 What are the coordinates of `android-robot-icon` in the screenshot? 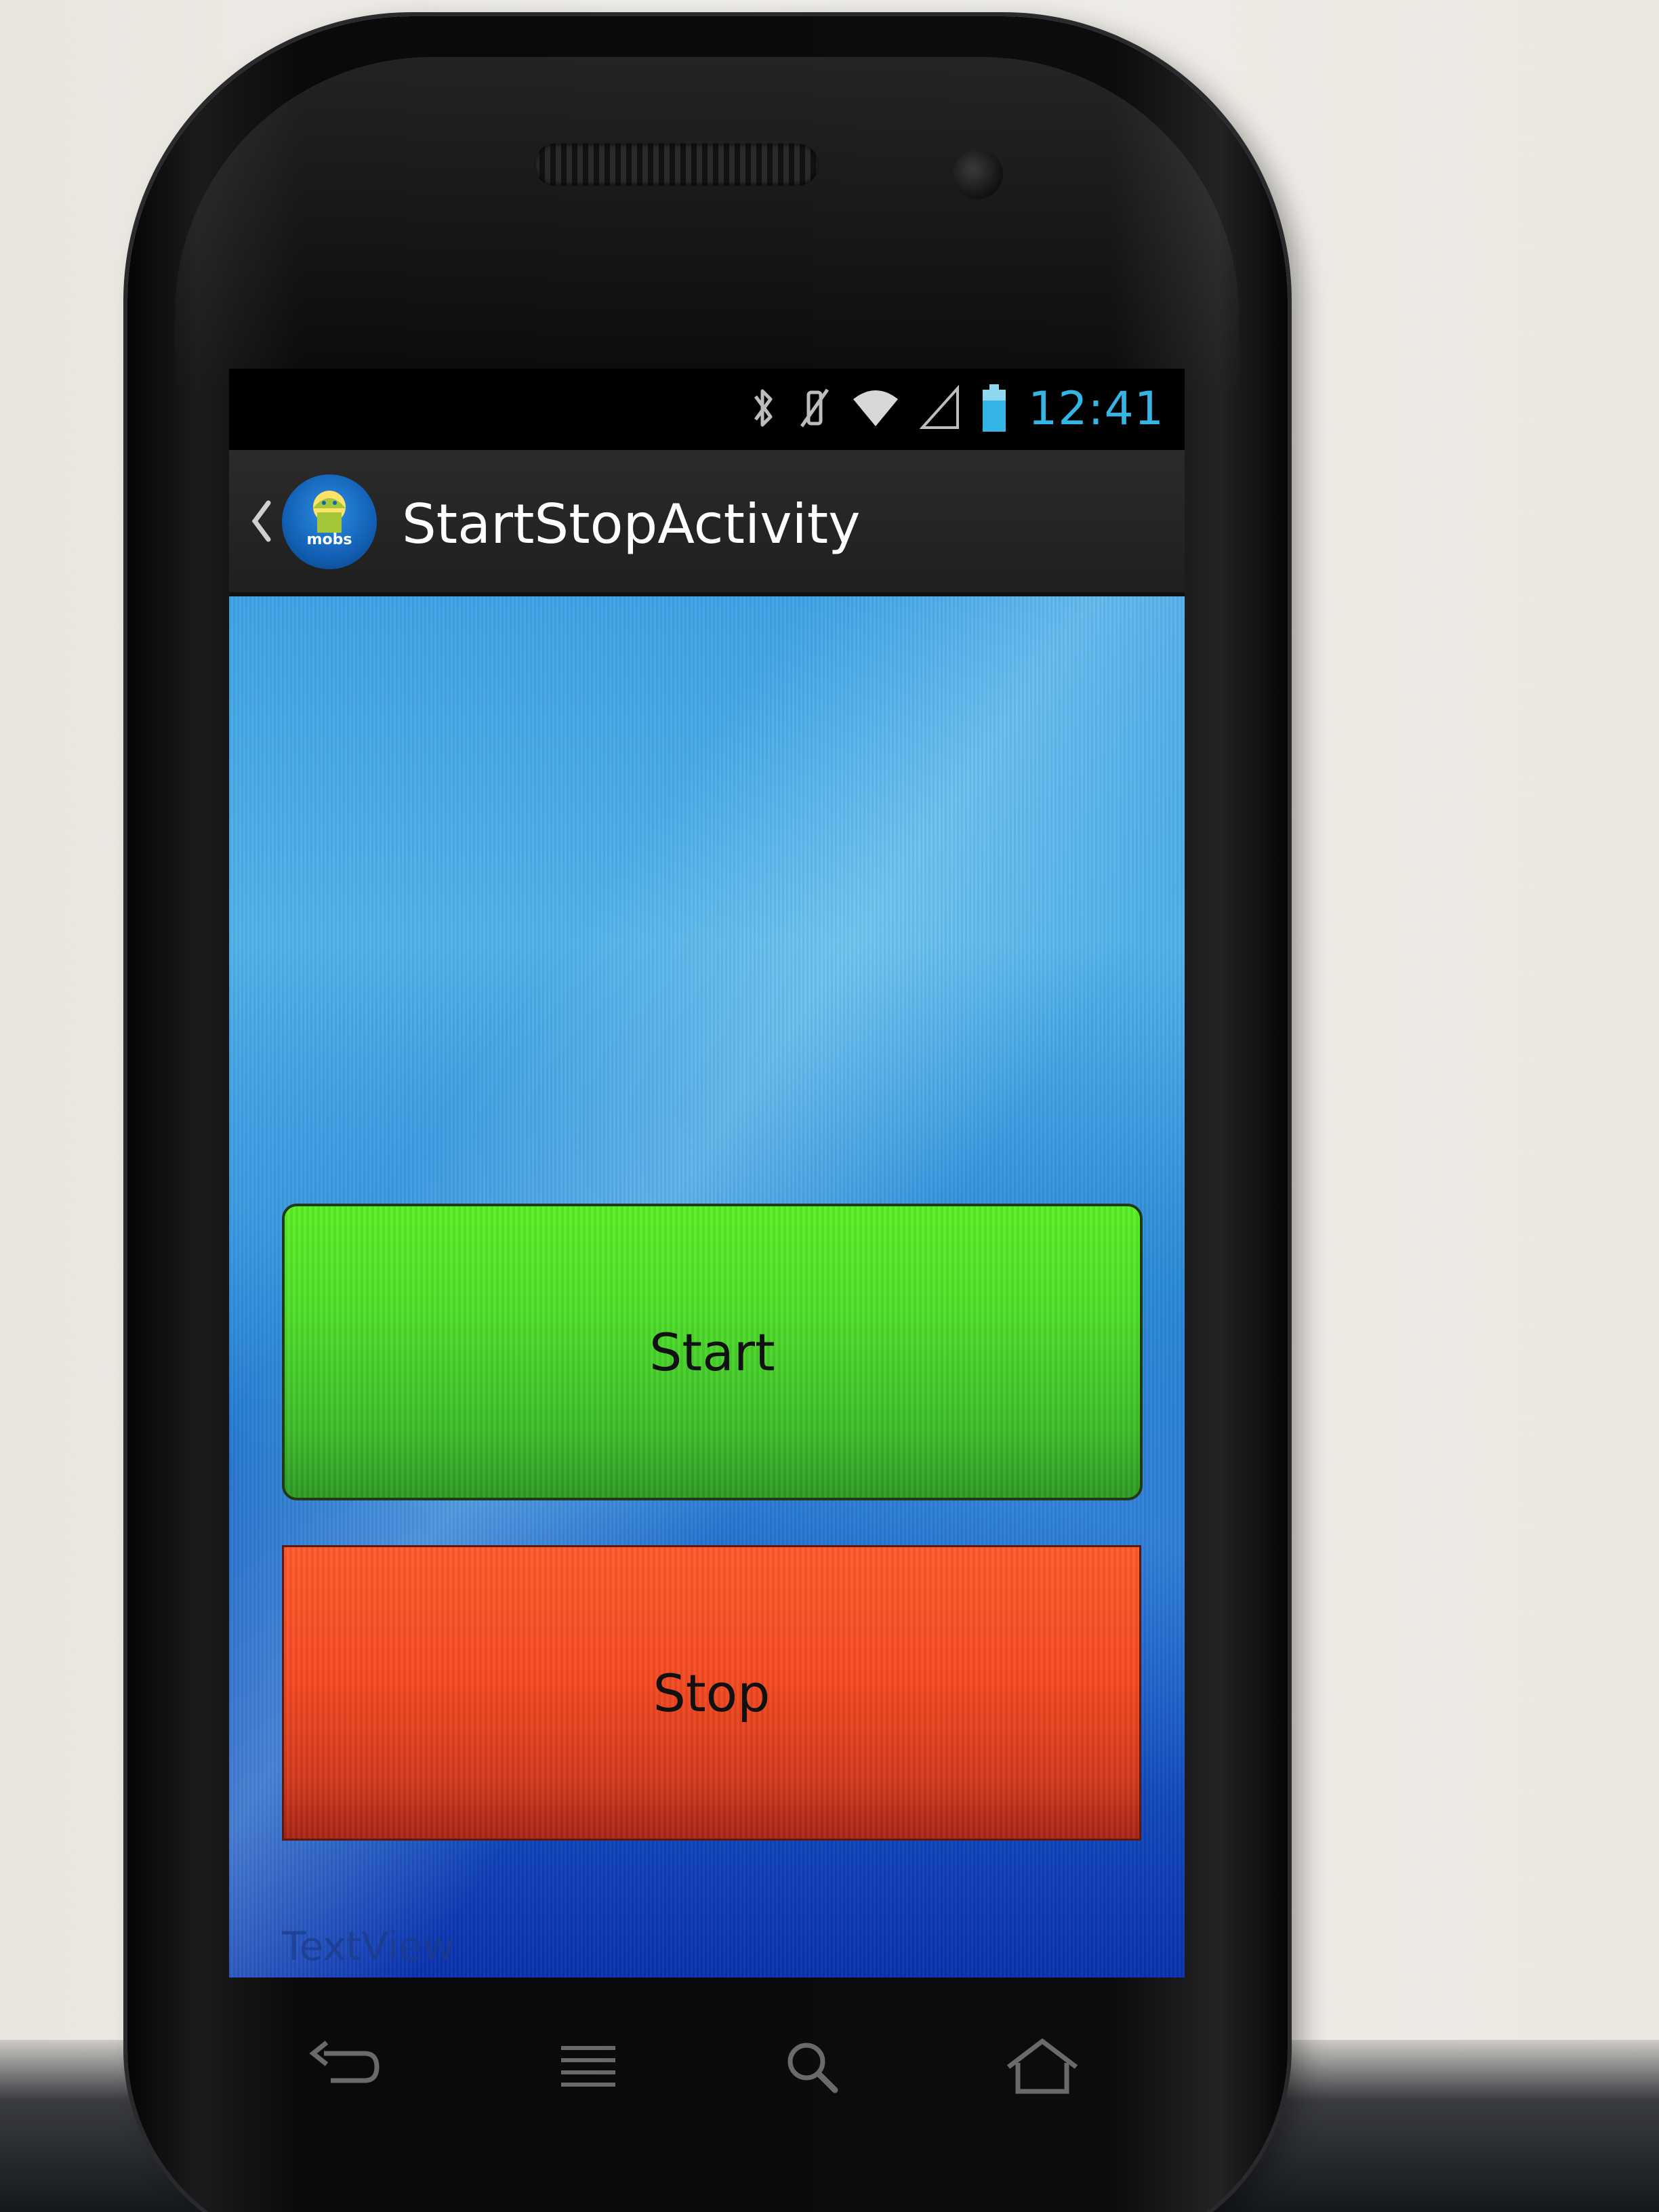 It's located at (330, 512).